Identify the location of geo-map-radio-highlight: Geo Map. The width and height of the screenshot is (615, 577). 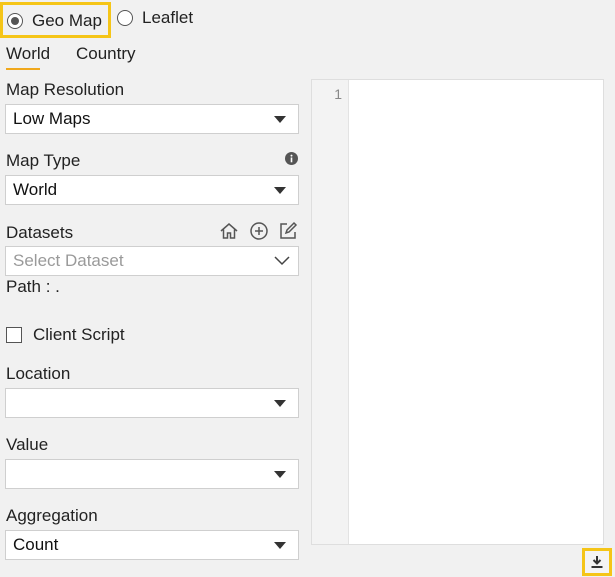
(55, 20).